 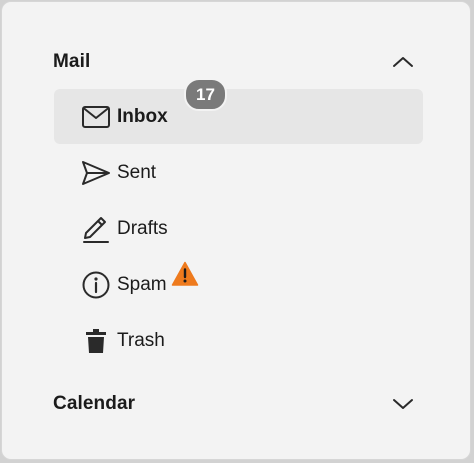 What do you see at coordinates (238, 340) in the screenshot?
I see `nav-item-trash: Trash` at bounding box center [238, 340].